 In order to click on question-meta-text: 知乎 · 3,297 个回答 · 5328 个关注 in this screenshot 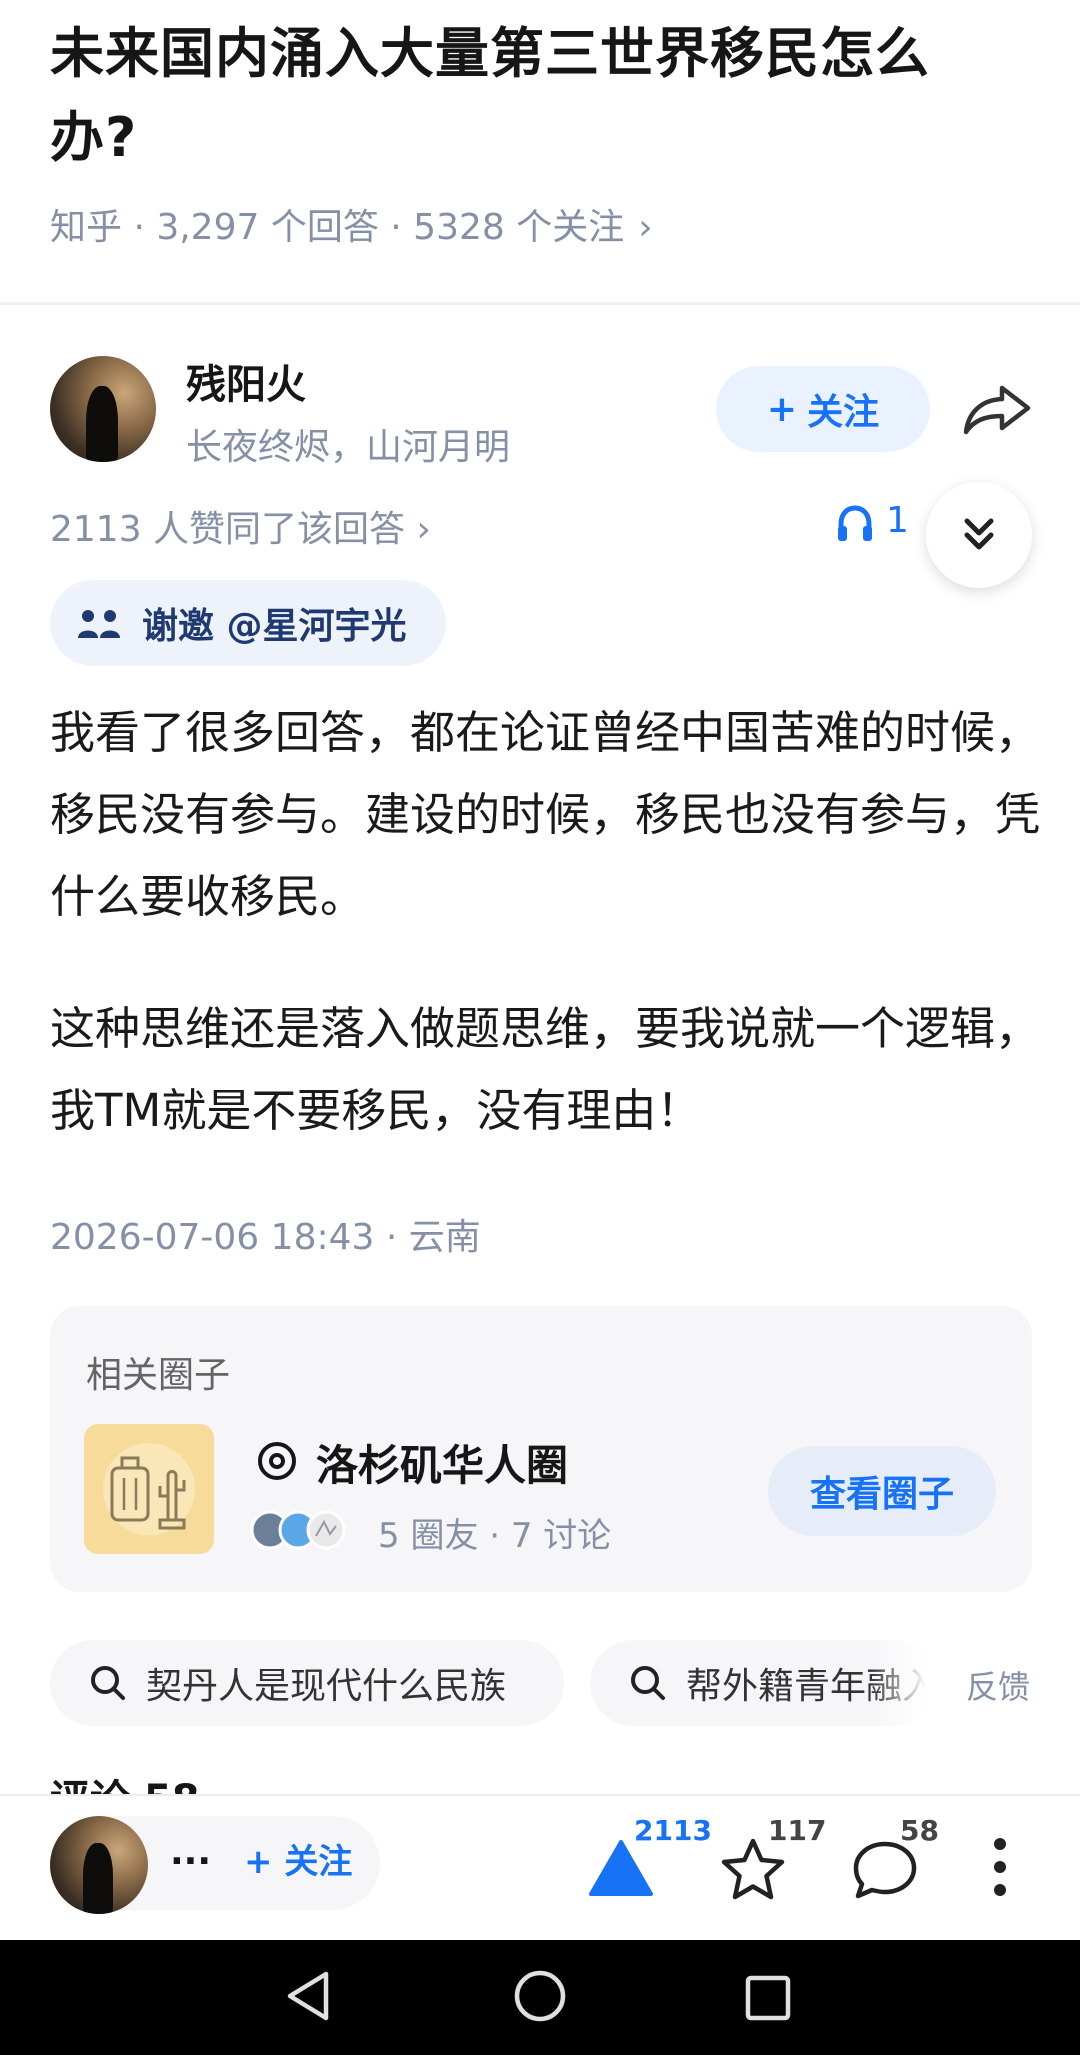, I will do `click(337, 227)`.